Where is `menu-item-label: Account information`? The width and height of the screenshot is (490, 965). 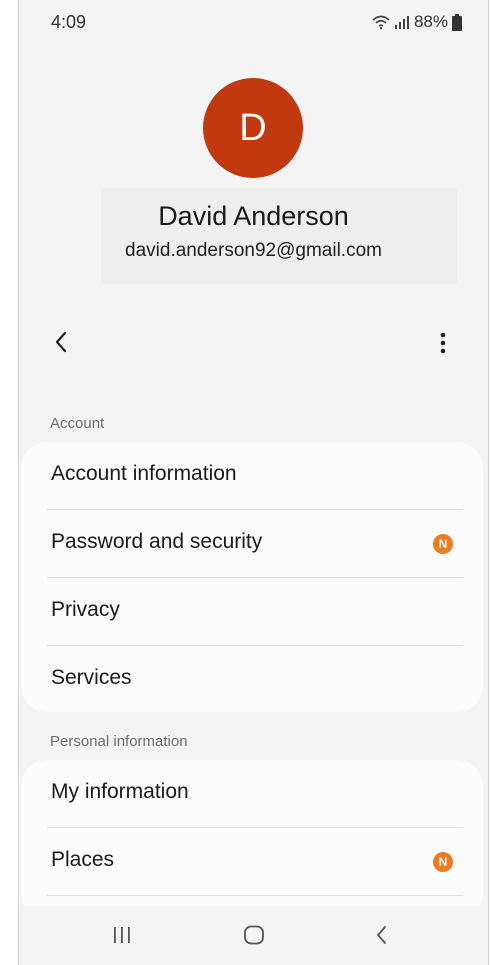
menu-item-label: Account information is located at coordinates (144, 473).